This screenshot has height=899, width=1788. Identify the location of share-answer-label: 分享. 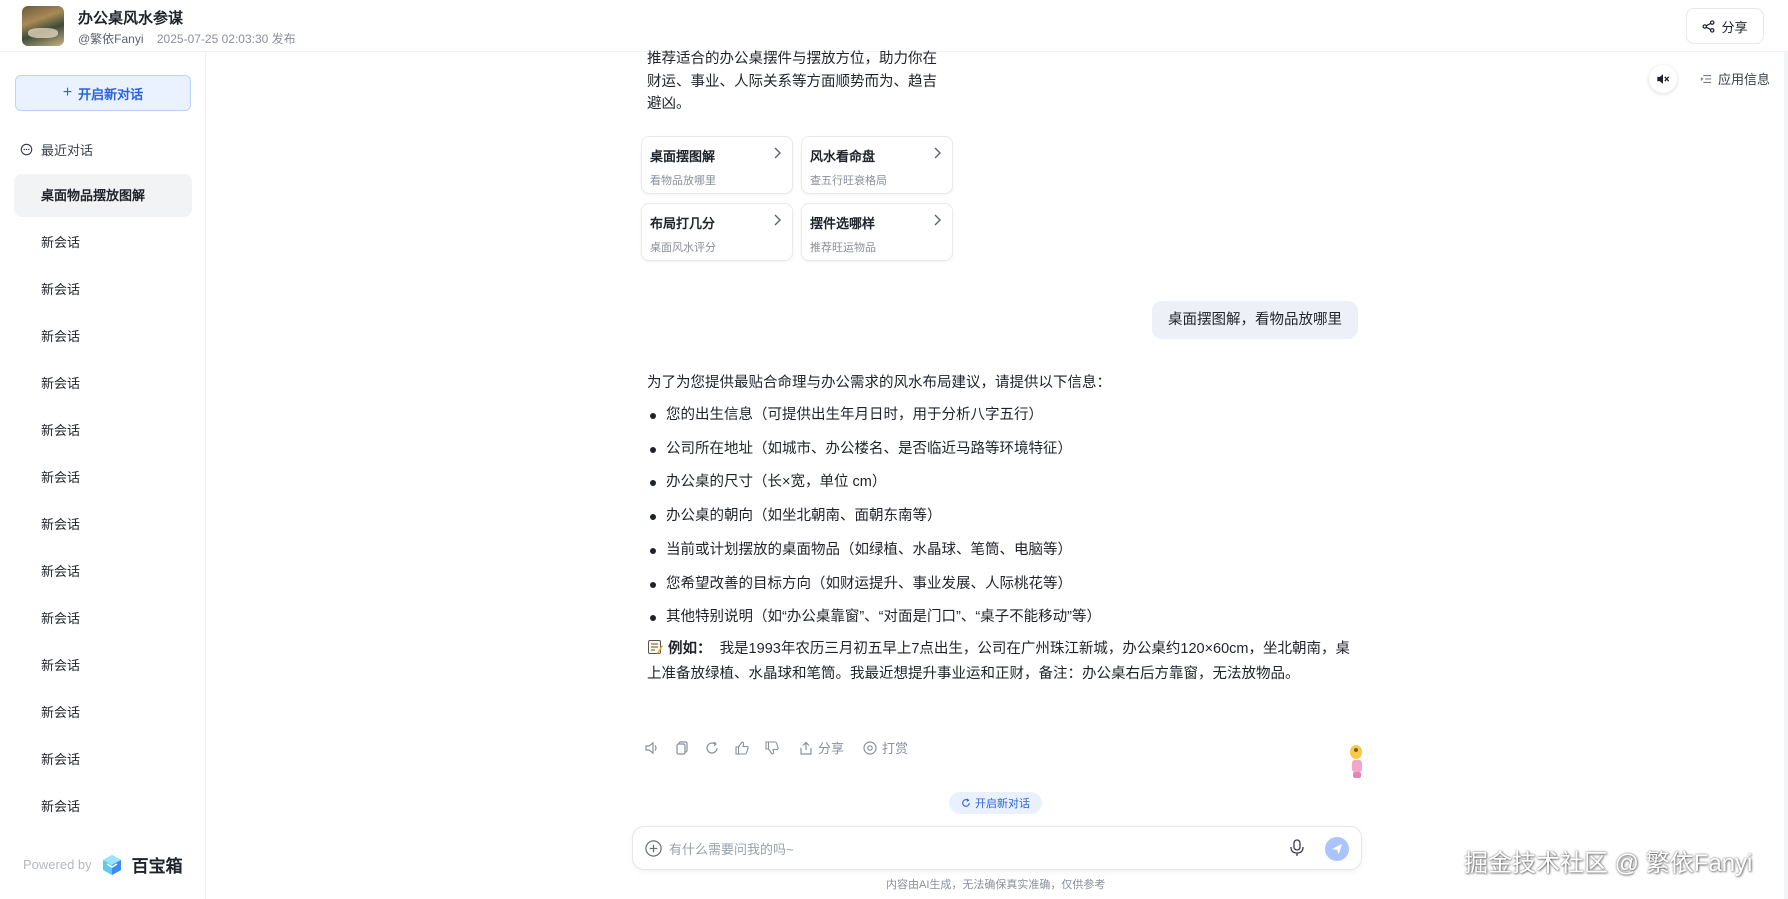
(831, 748).